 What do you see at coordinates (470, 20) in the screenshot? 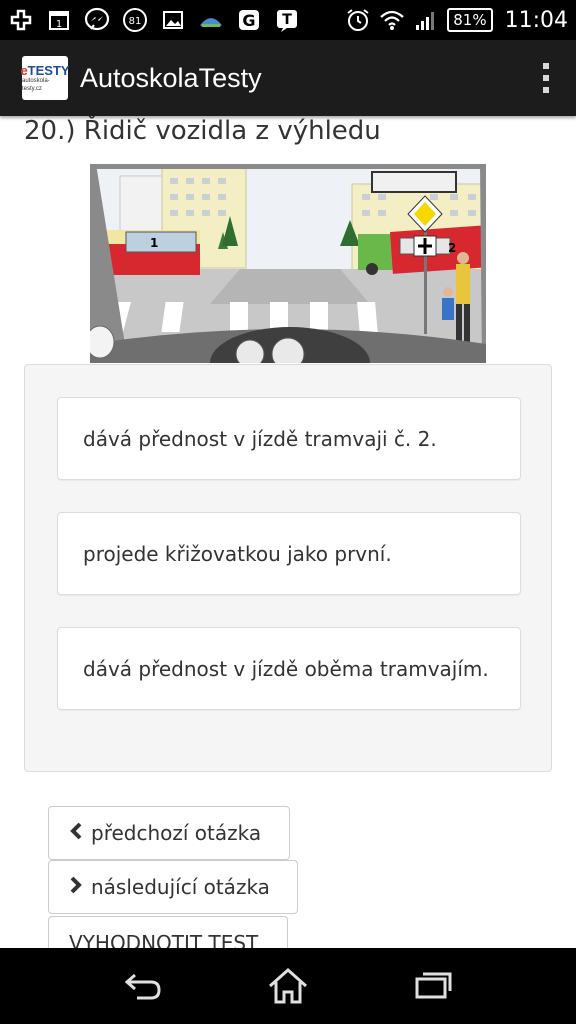
I see `battery-indicator: 81%` at bounding box center [470, 20].